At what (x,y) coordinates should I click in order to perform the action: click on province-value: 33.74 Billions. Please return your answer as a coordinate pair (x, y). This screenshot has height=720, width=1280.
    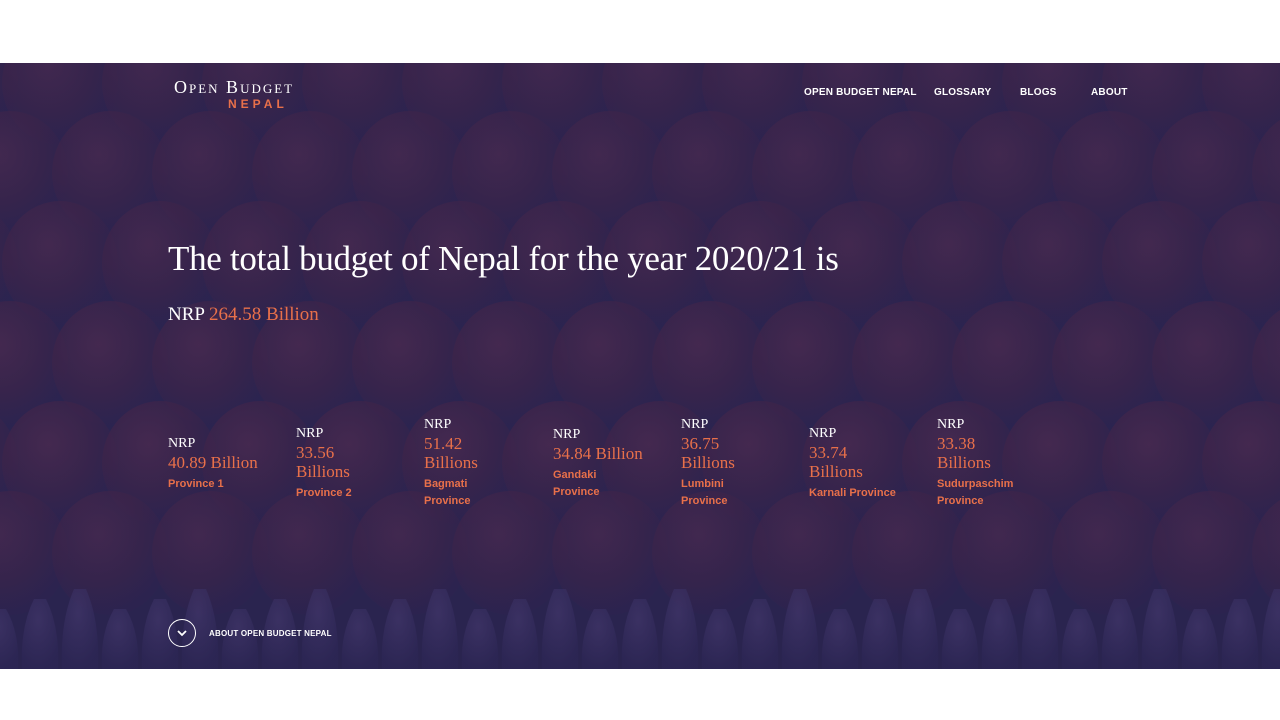
    Looking at the image, I should click on (836, 462).